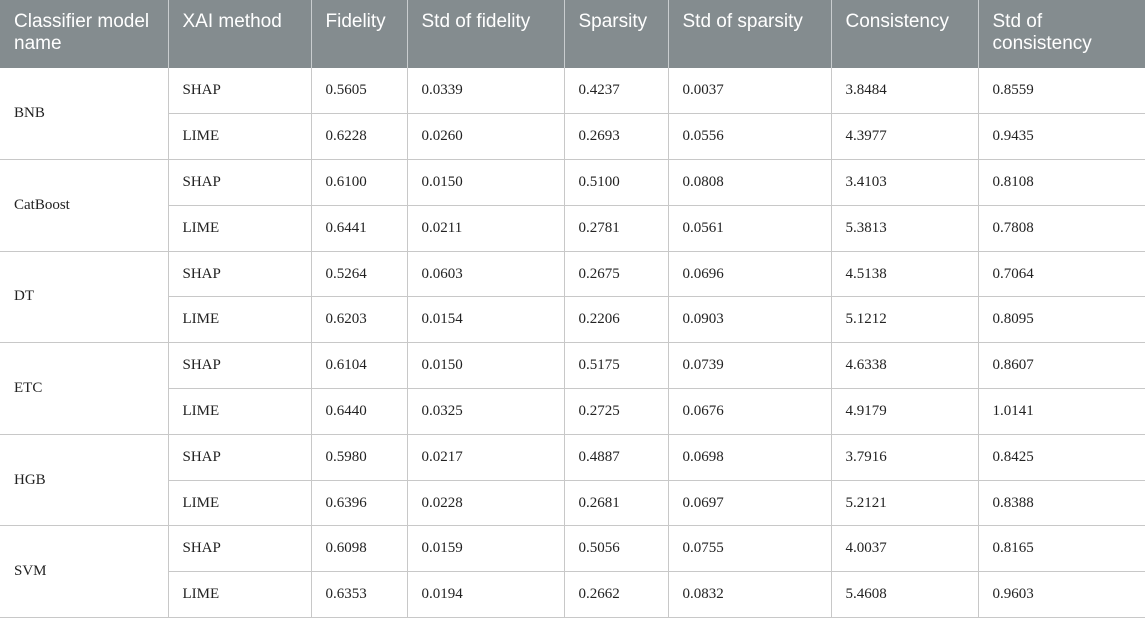 This screenshot has height=618, width=1145. What do you see at coordinates (1061, 549) in the screenshot?
I see `std-consistency-cell: 0.8165` at bounding box center [1061, 549].